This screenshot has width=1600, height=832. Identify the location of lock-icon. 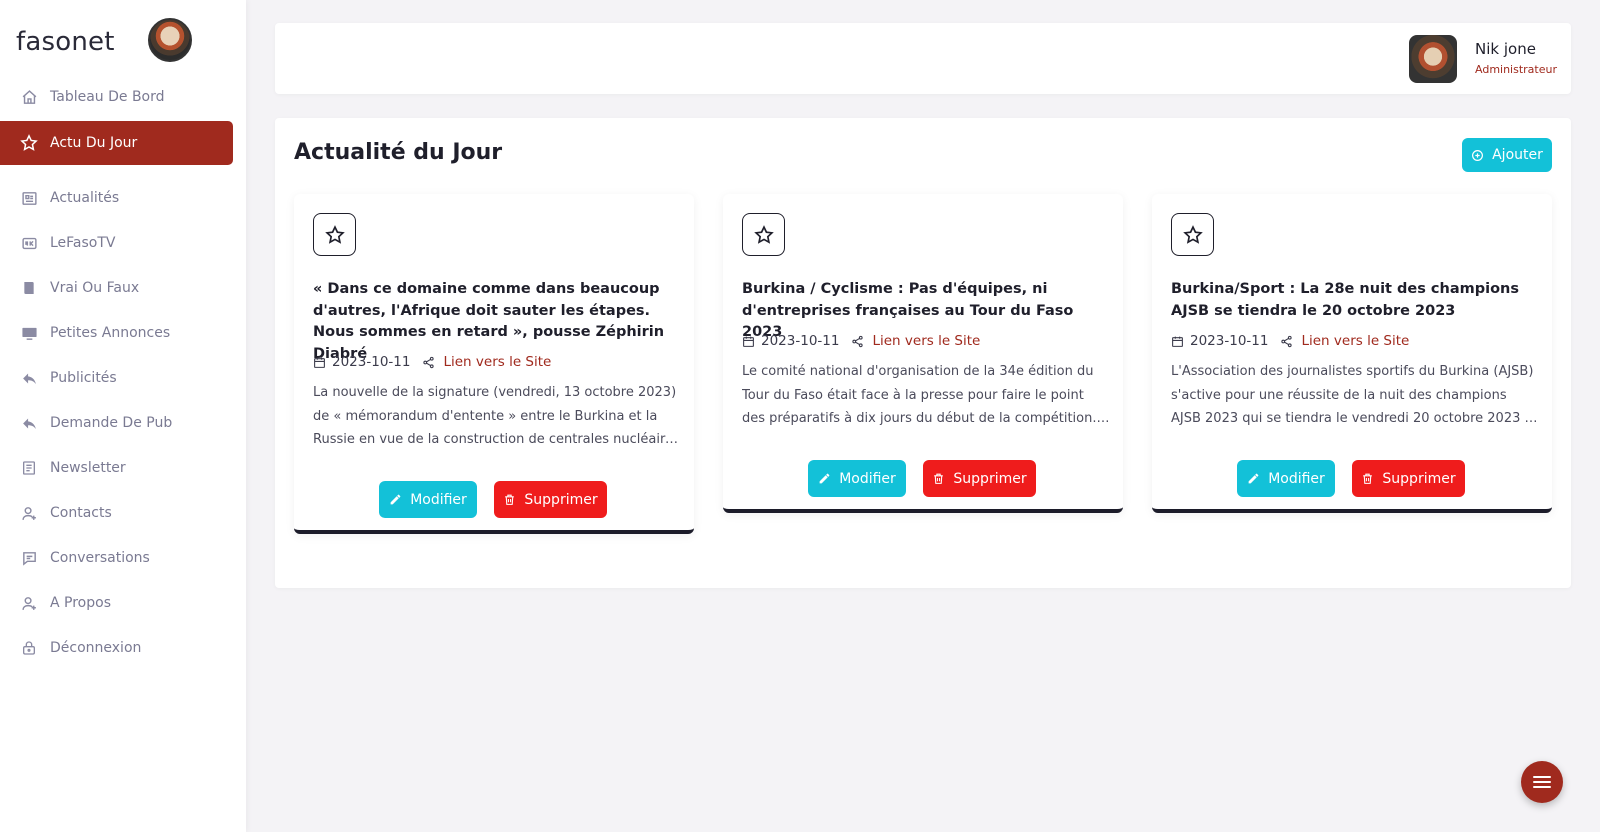
(29, 648).